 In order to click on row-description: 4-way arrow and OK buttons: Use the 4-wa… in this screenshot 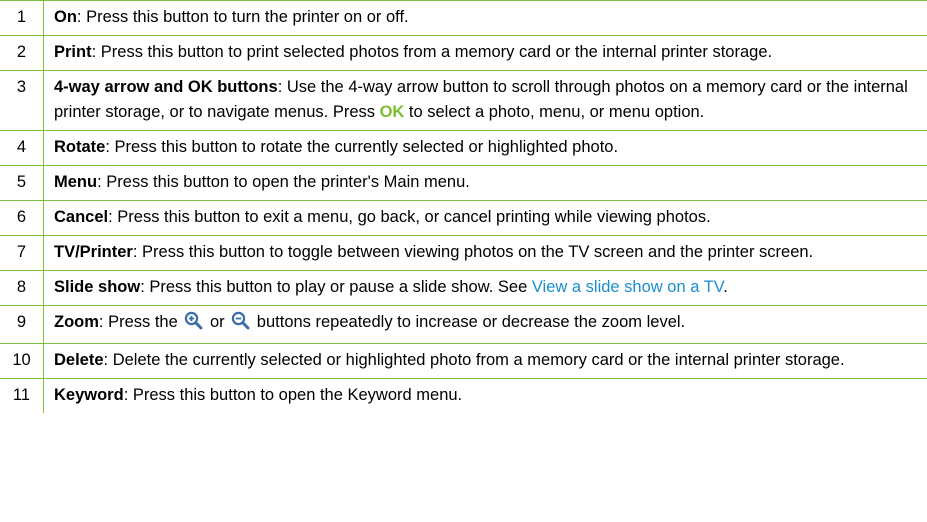, I will do `click(485, 100)`.